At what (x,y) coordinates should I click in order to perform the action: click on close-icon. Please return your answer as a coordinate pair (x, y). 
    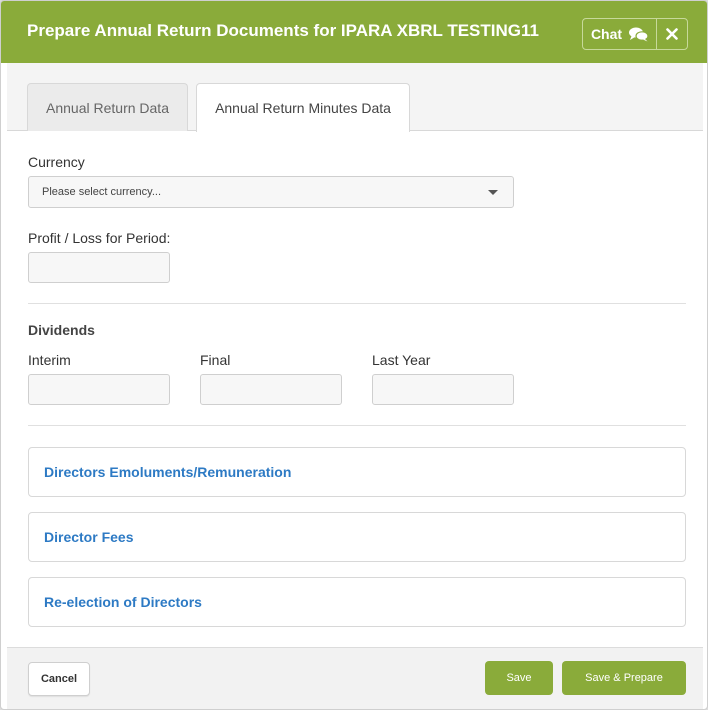
    Looking at the image, I should click on (672, 34).